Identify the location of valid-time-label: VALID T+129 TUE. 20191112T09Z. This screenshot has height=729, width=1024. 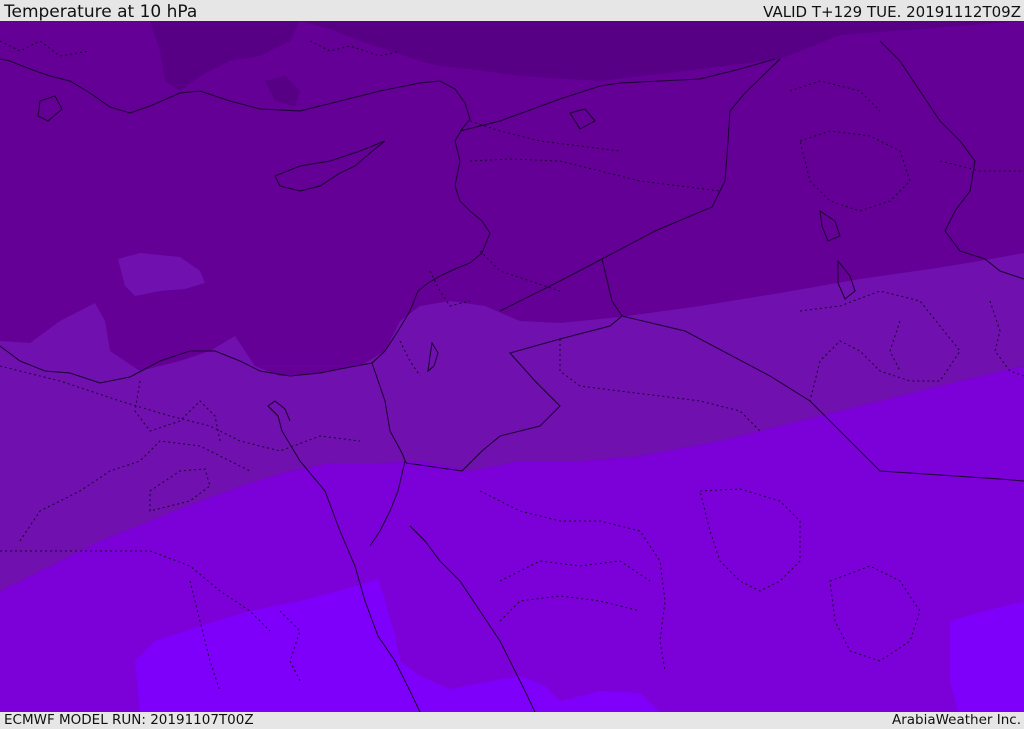
(892, 12).